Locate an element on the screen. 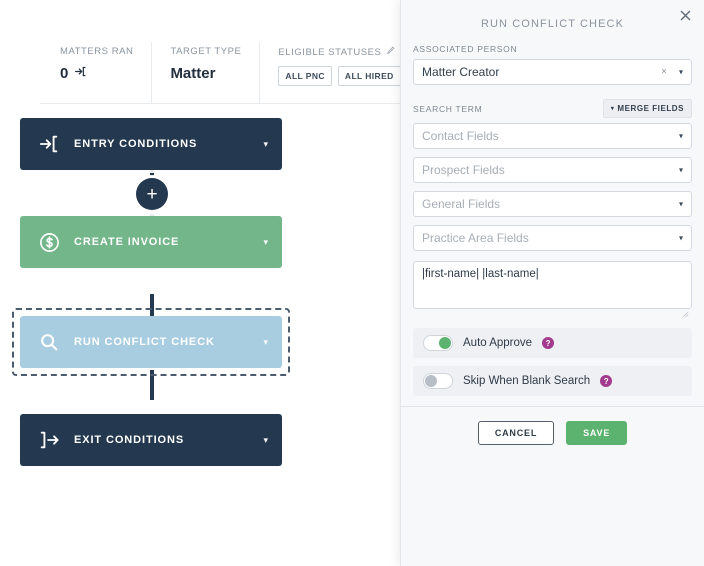  stat-eligible-statuses: ELIGIBLE STATUSES ALL PNC ALL HIRED is located at coordinates (340, 72).